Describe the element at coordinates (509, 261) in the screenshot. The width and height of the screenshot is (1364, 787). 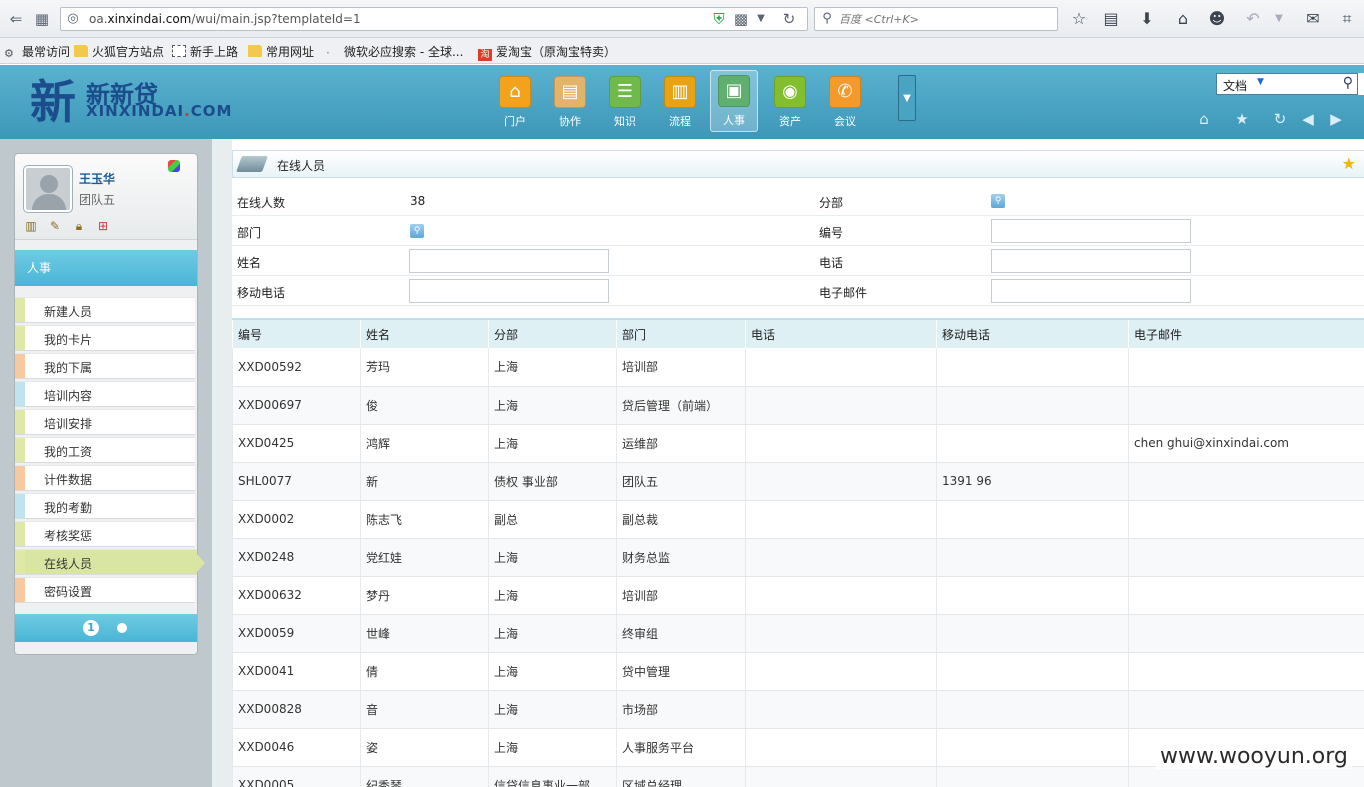
I see `name-input` at that location.